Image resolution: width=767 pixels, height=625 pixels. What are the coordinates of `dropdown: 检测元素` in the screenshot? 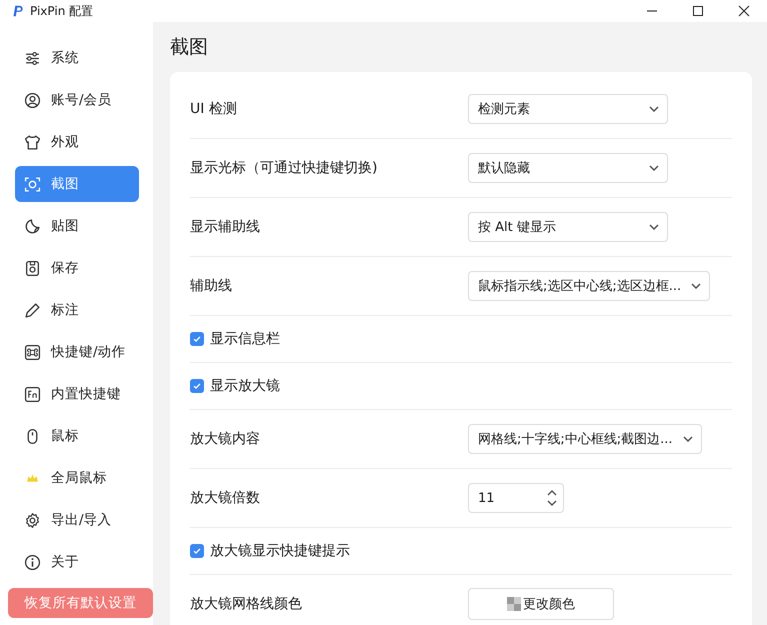 It's located at (568, 109).